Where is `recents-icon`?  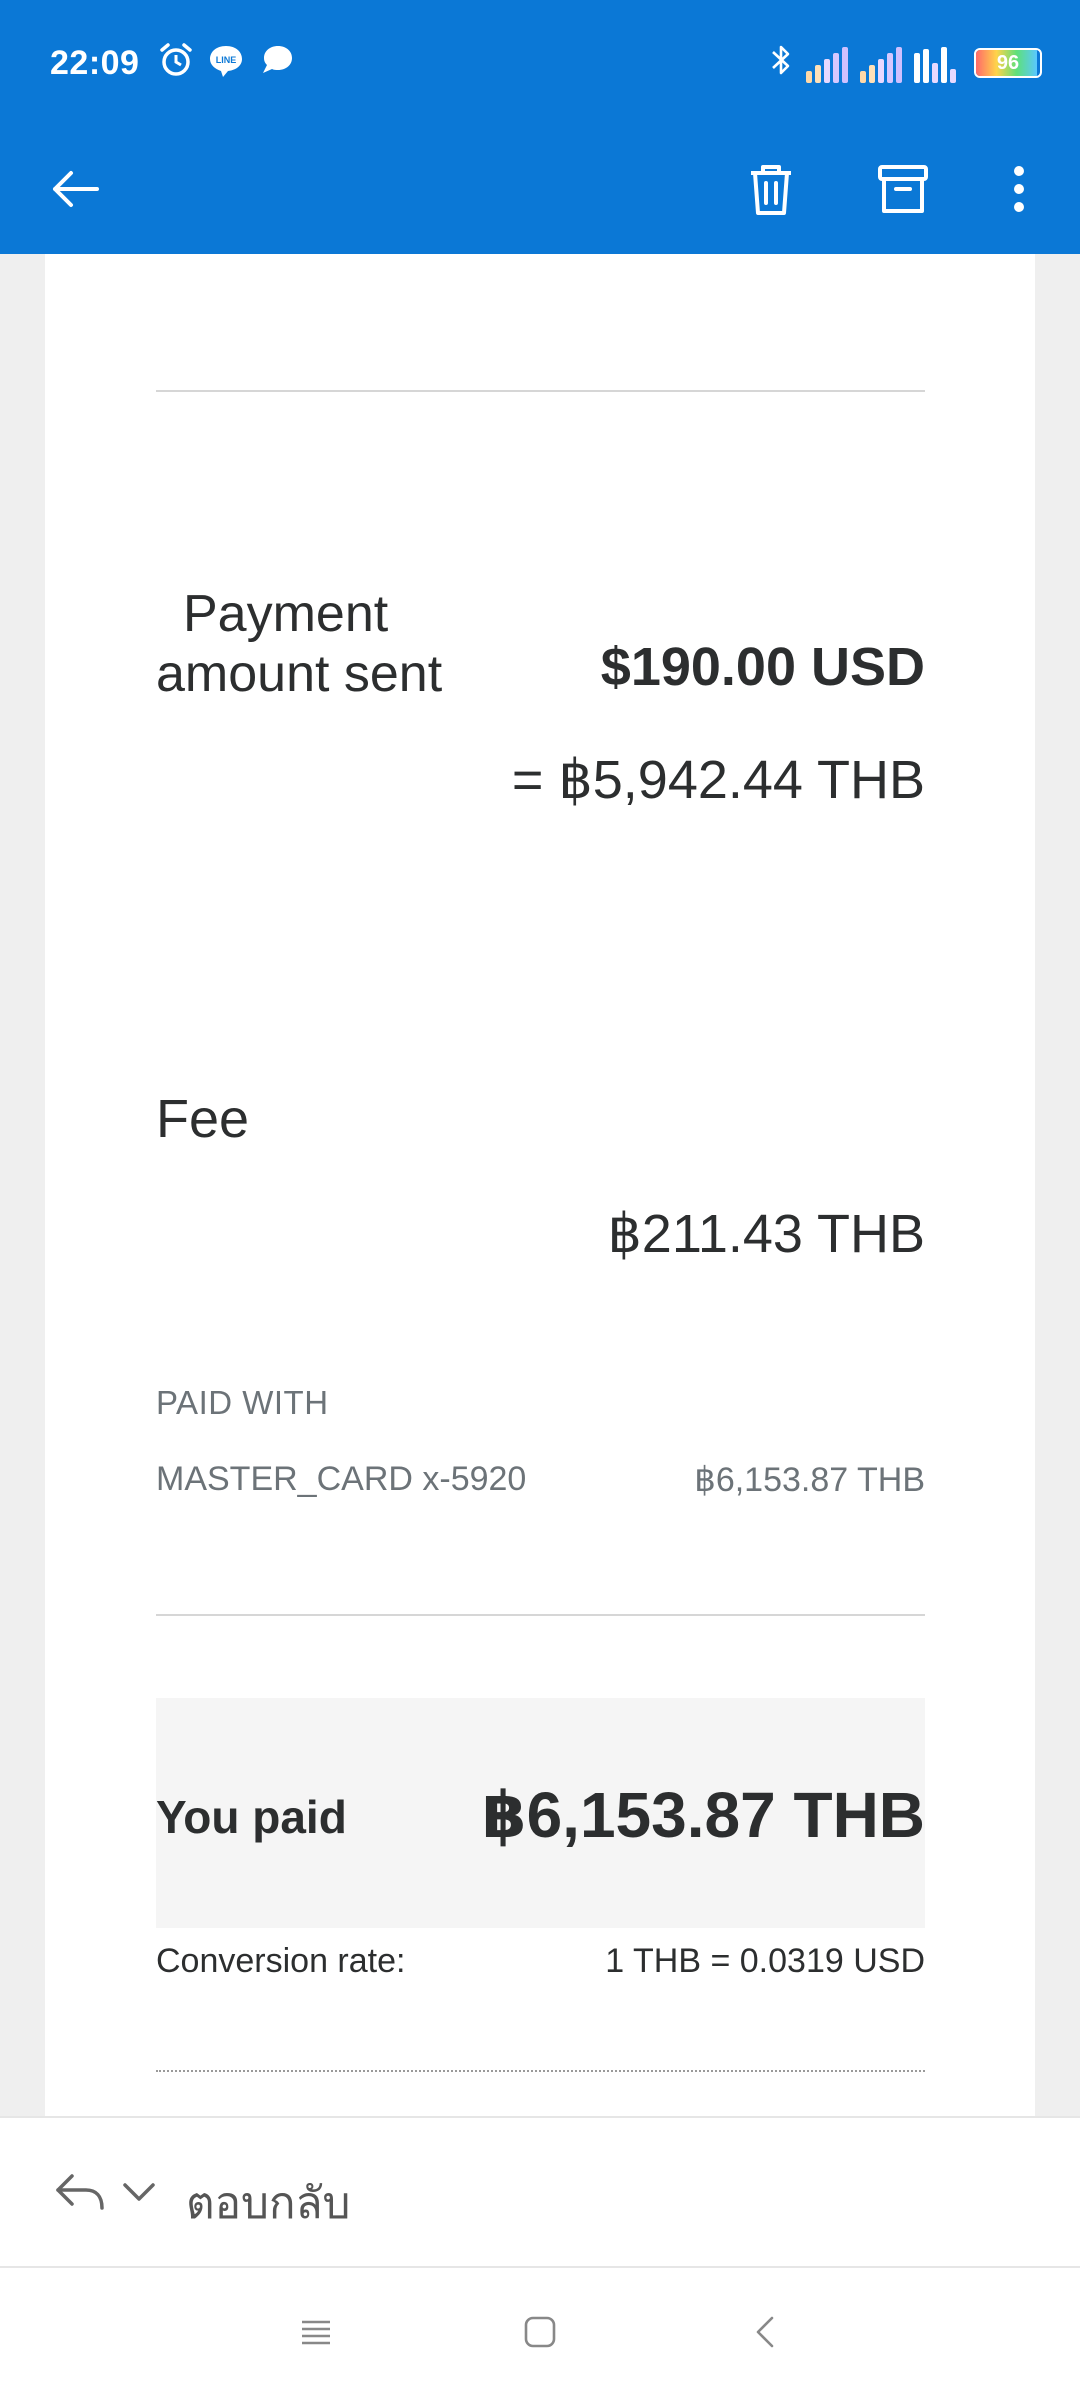
recents-icon is located at coordinates (316, 2334).